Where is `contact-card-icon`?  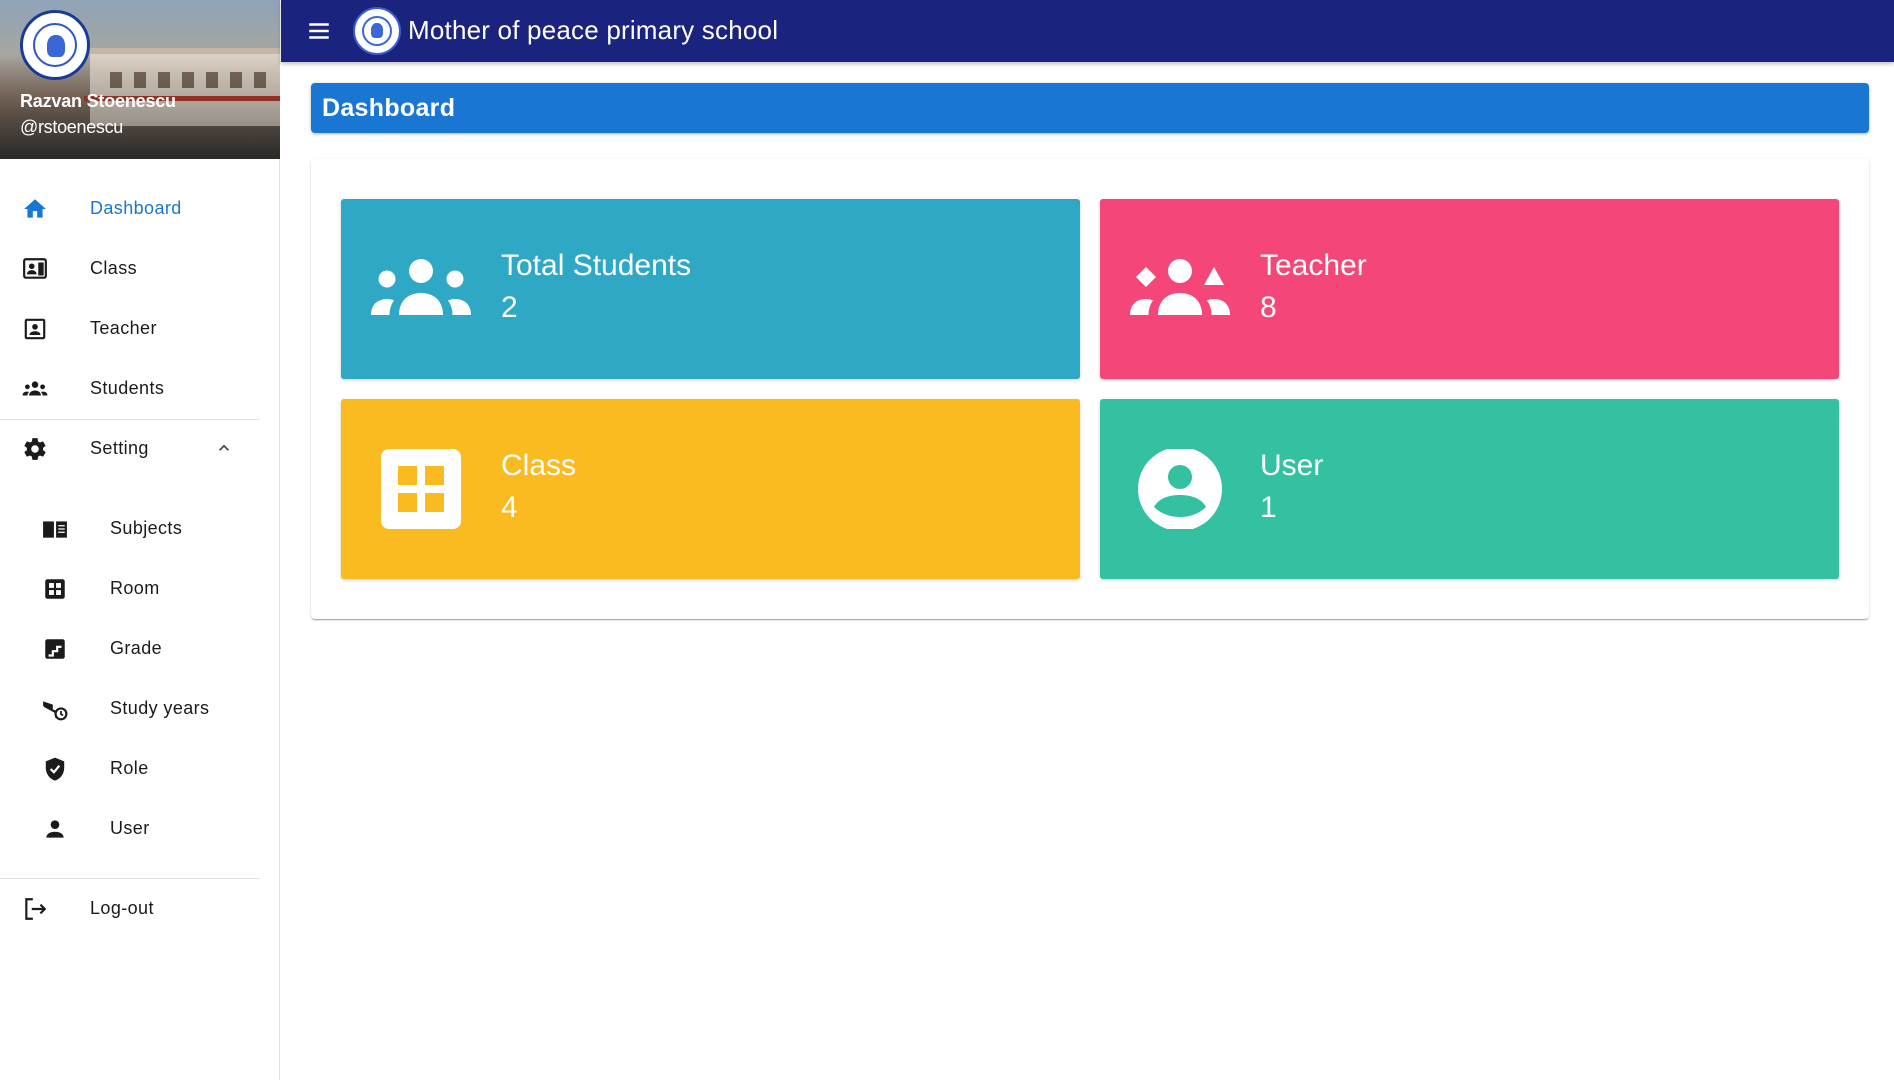
contact-card-icon is located at coordinates (35, 329).